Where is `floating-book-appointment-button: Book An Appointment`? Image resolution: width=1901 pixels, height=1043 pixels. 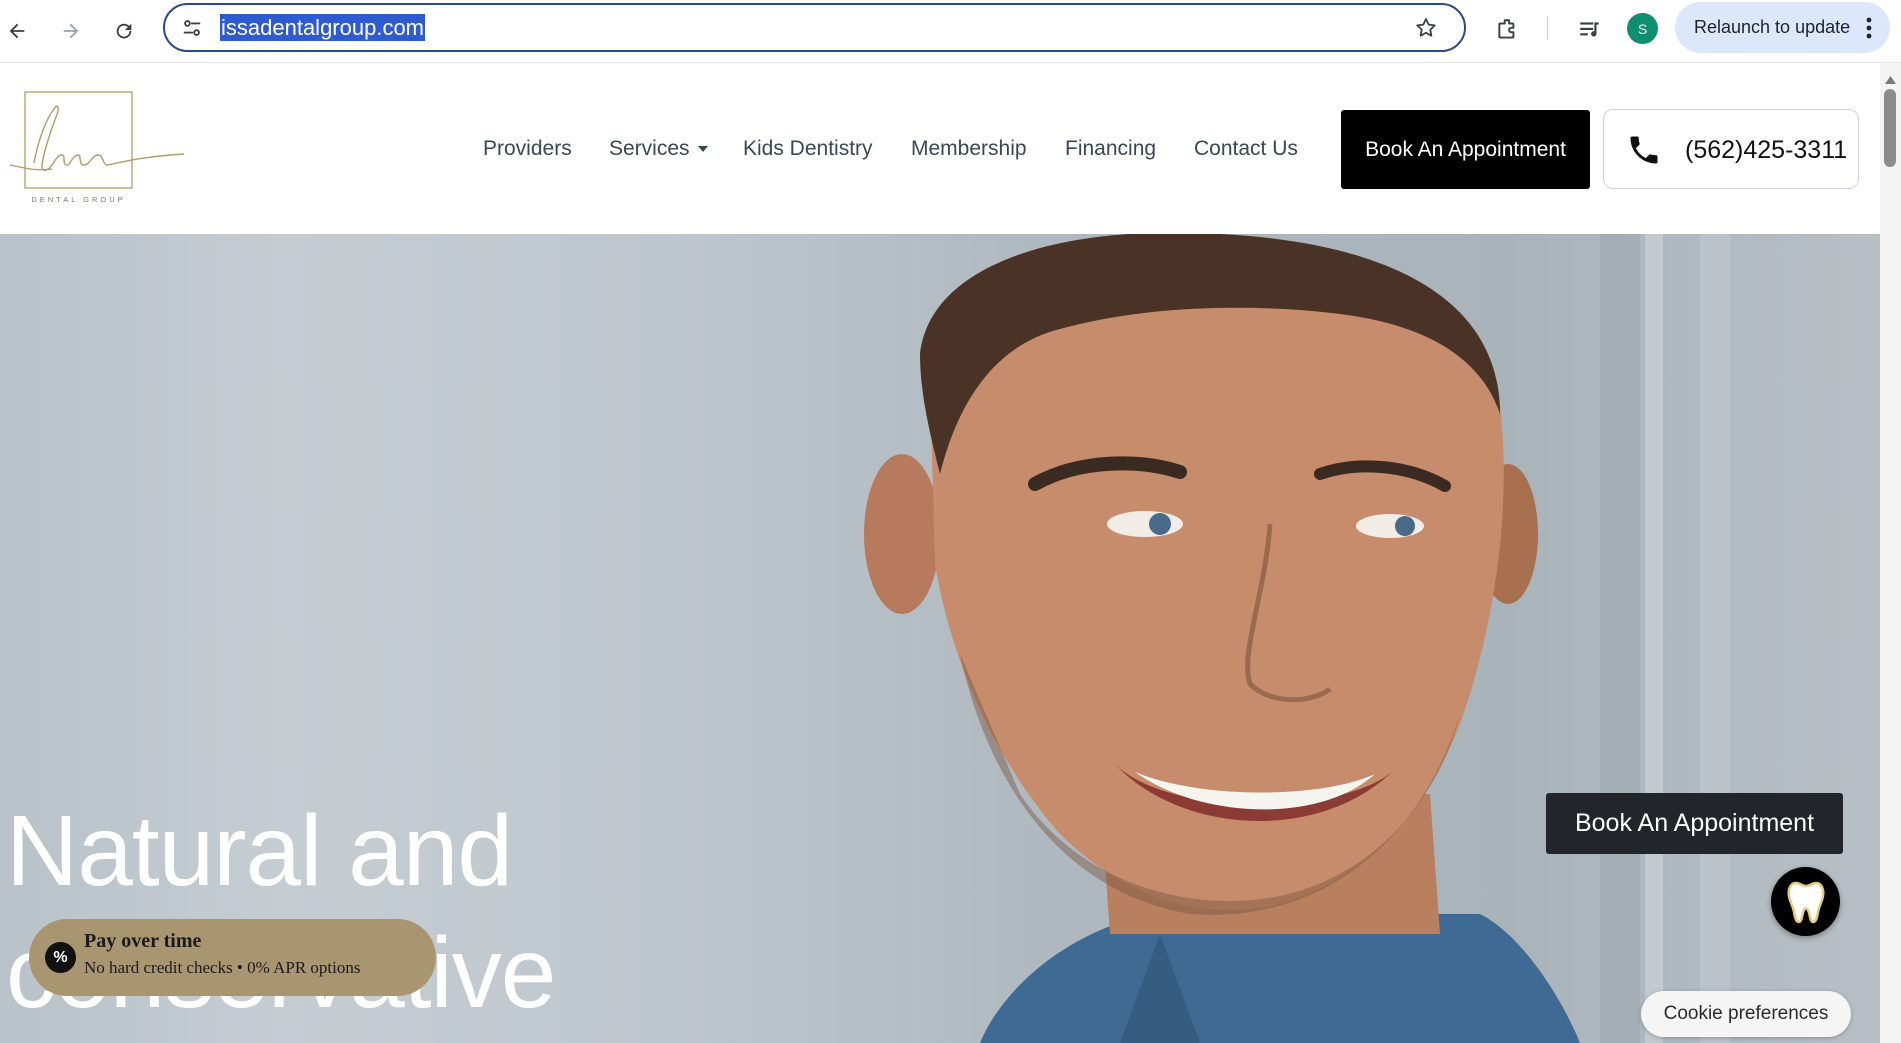 floating-book-appointment-button: Book An Appointment is located at coordinates (1694, 823).